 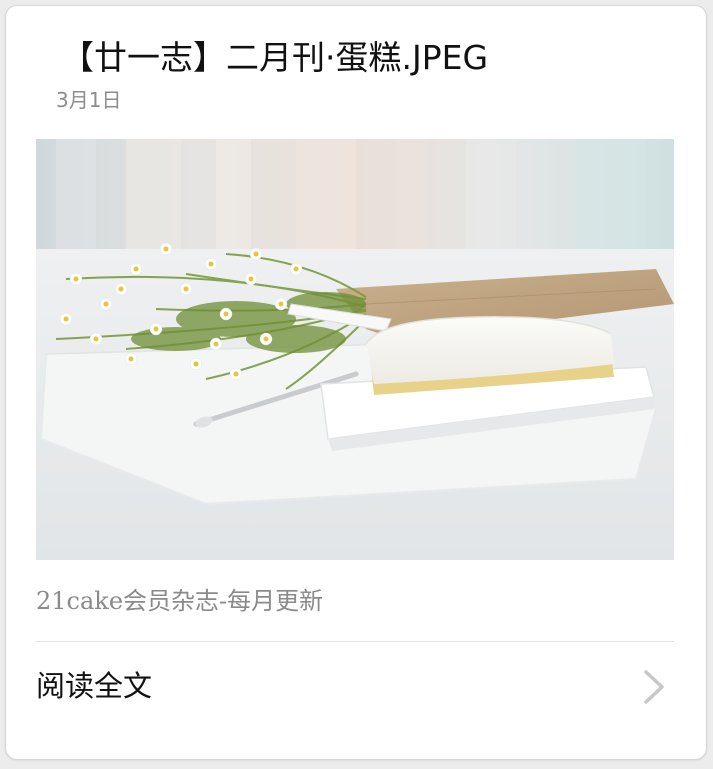 What do you see at coordinates (89, 100) in the screenshot?
I see `article-date: 3月1日` at bounding box center [89, 100].